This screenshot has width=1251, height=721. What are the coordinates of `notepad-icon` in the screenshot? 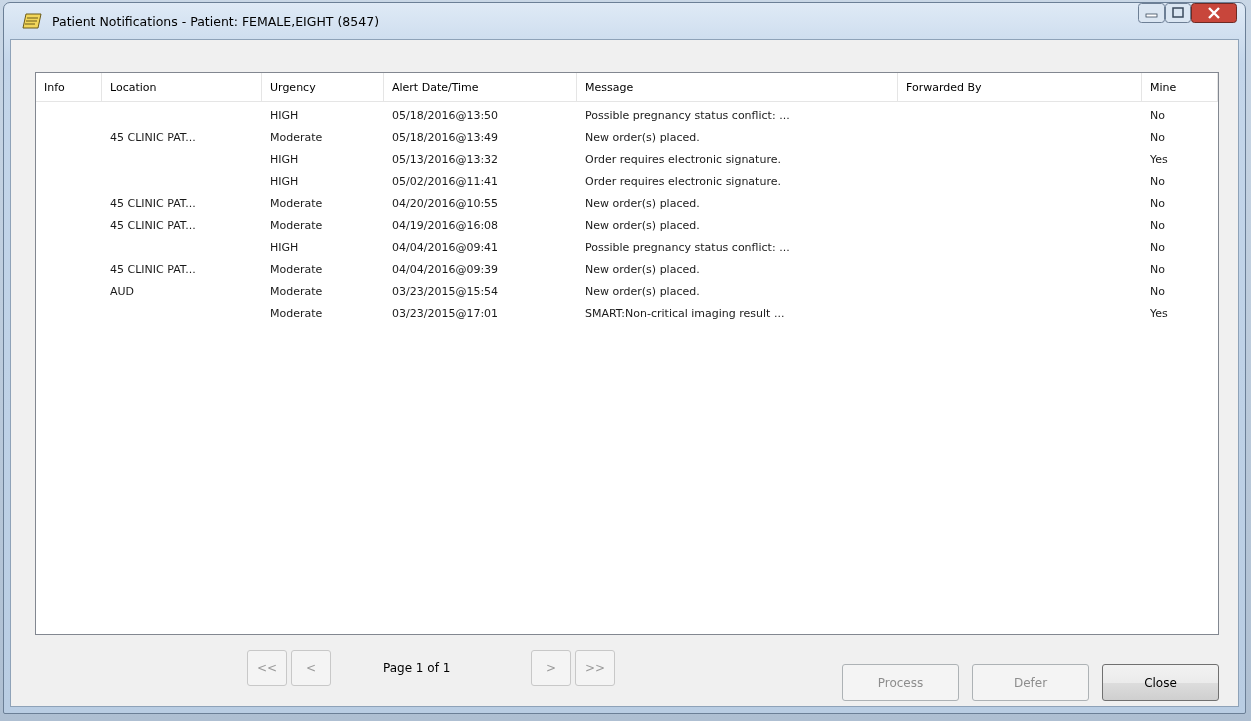 It's located at (33, 21).